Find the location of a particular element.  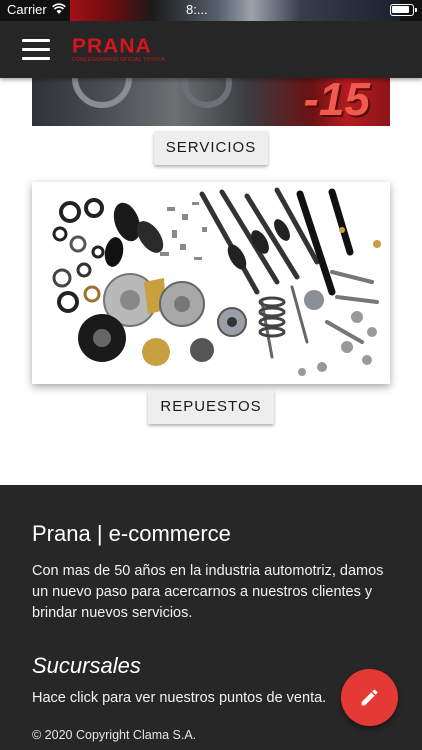

services-button: SERVICIOS is located at coordinates (211, 148).